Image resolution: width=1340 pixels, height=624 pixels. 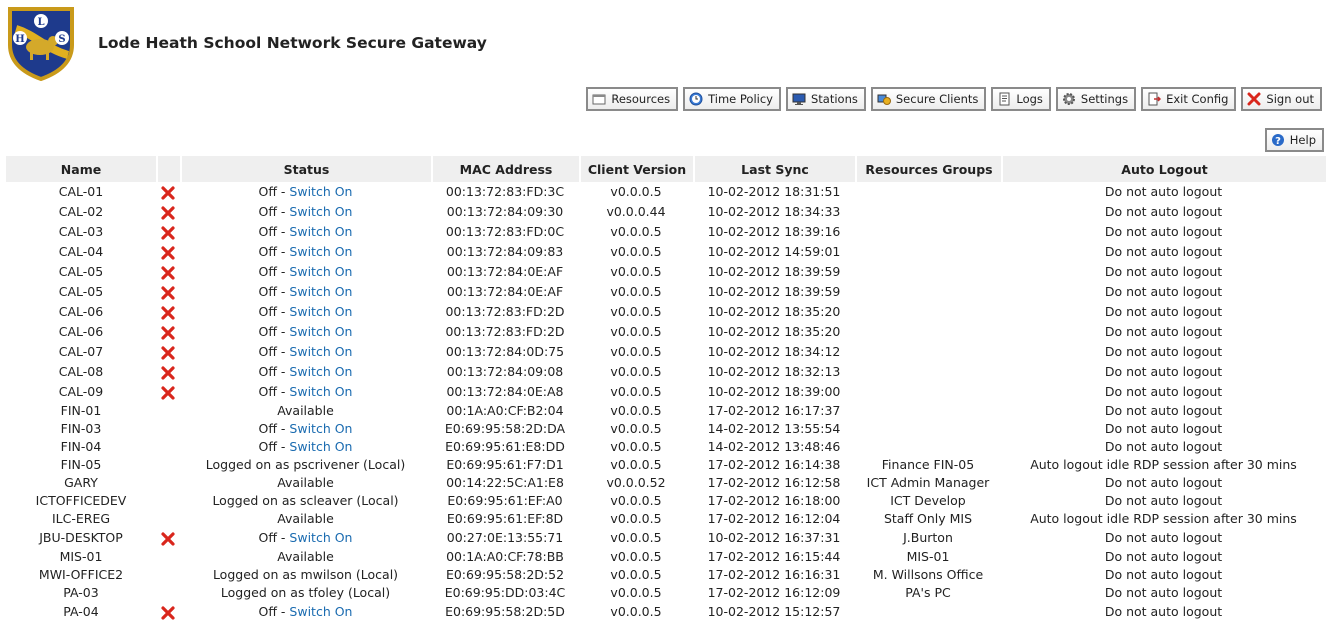 What do you see at coordinates (1096, 99) in the screenshot?
I see `settings-button: Settings` at bounding box center [1096, 99].